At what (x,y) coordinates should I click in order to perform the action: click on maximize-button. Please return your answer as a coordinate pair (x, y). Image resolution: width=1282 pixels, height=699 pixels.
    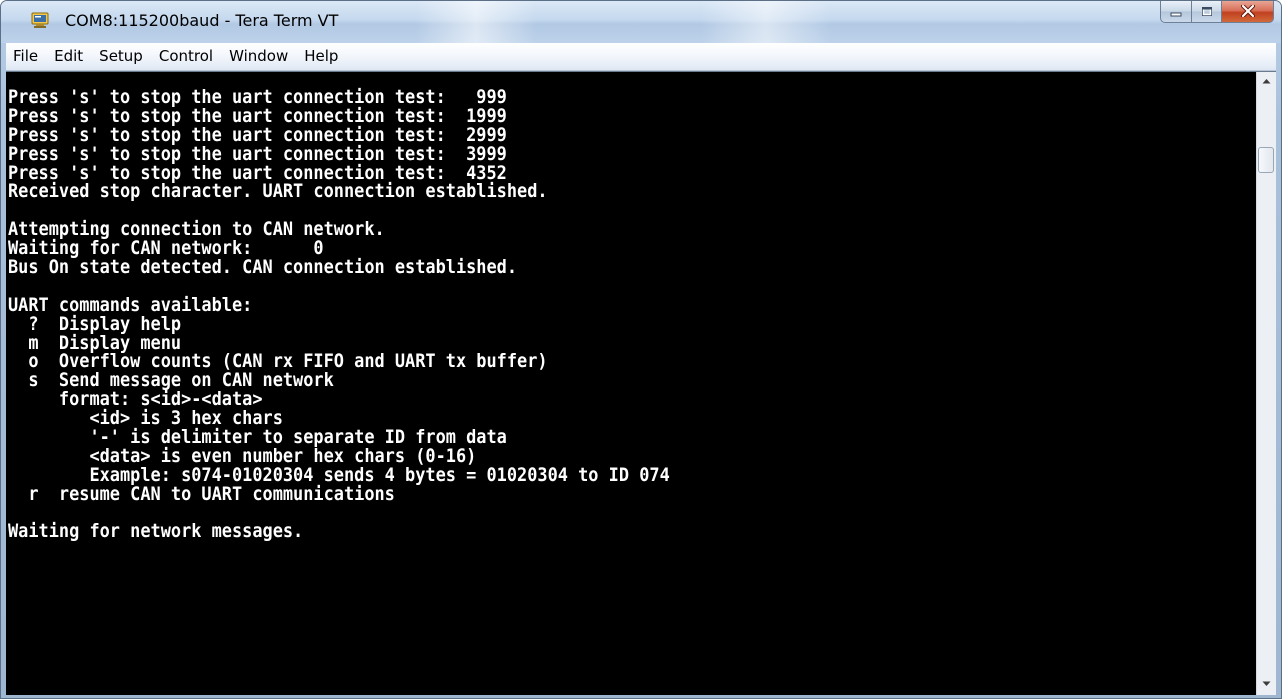
    Looking at the image, I should click on (1207, 12).